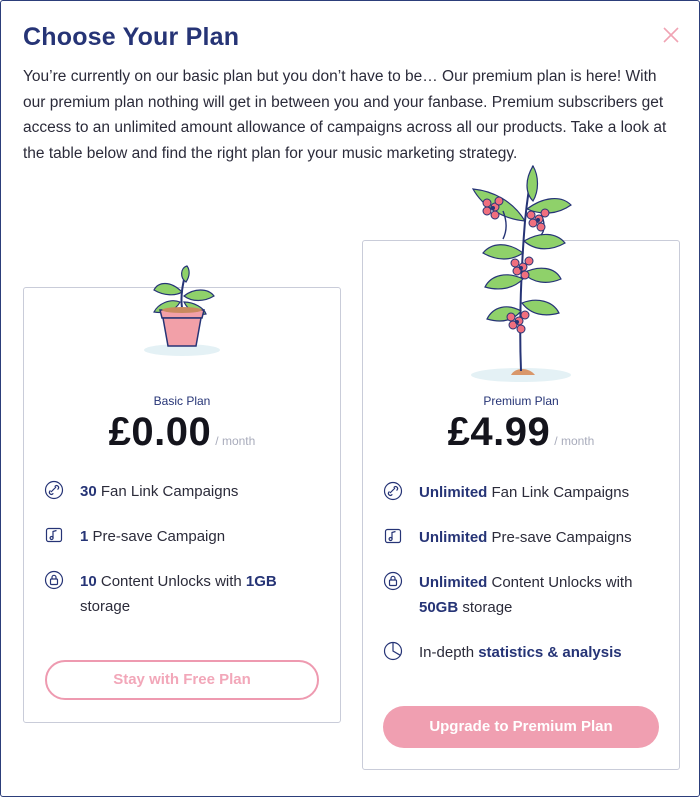  What do you see at coordinates (182, 310) in the screenshot?
I see `small-plant-illustration` at bounding box center [182, 310].